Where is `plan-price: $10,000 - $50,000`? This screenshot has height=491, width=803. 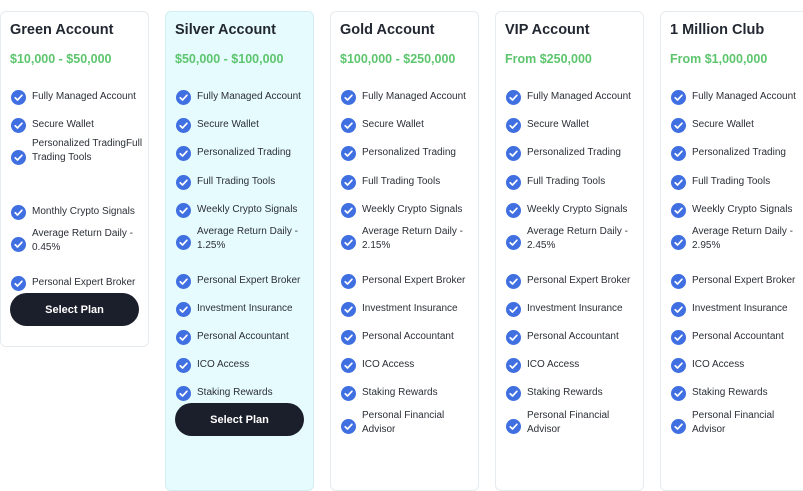 plan-price: $10,000 - $50,000 is located at coordinates (61, 59).